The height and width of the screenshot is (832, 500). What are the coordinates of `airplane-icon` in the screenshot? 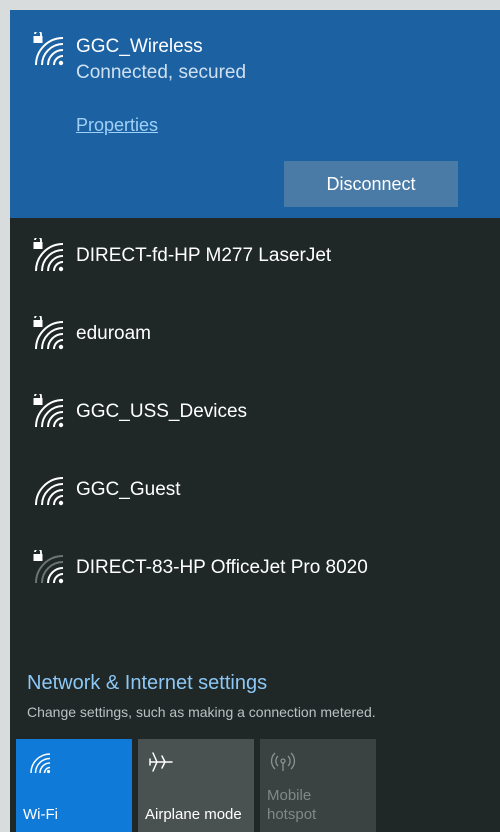 It's located at (161, 762).